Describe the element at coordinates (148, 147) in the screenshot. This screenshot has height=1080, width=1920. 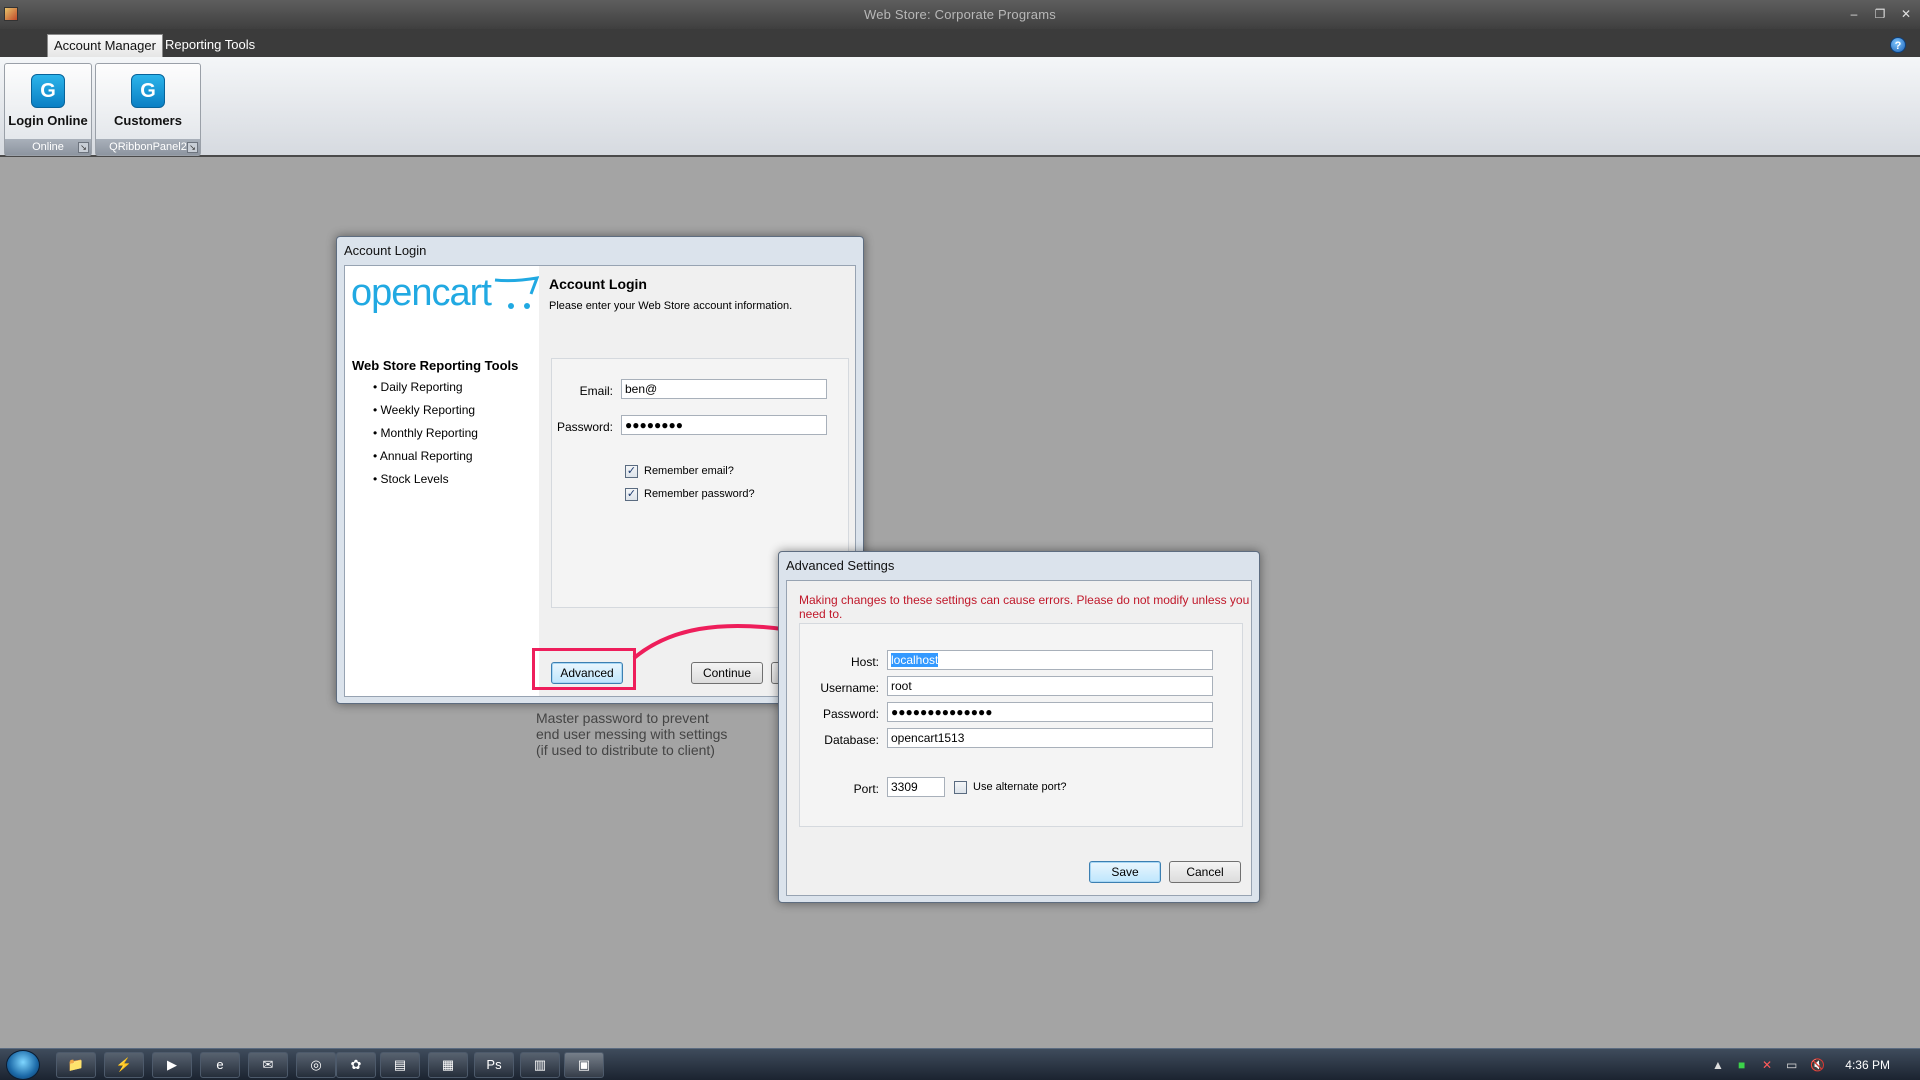
I see `ribbon-panel-footer: QRibbonPanel2` at that location.